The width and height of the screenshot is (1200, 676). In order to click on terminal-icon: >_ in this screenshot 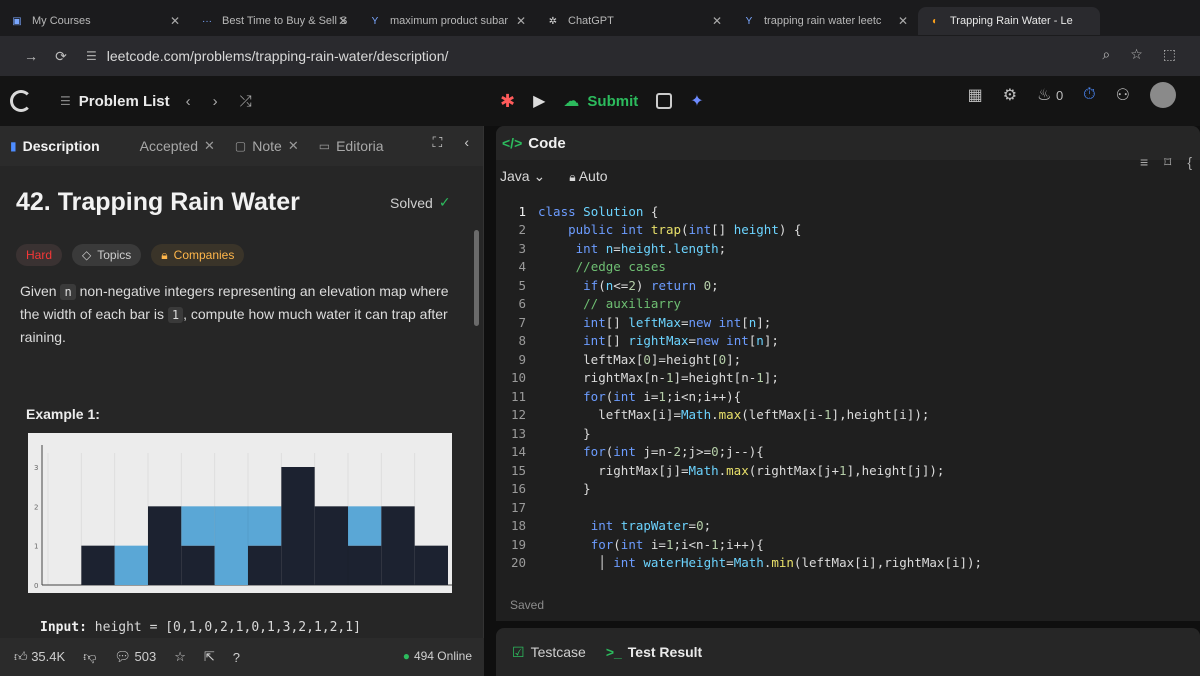, I will do `click(613, 652)`.